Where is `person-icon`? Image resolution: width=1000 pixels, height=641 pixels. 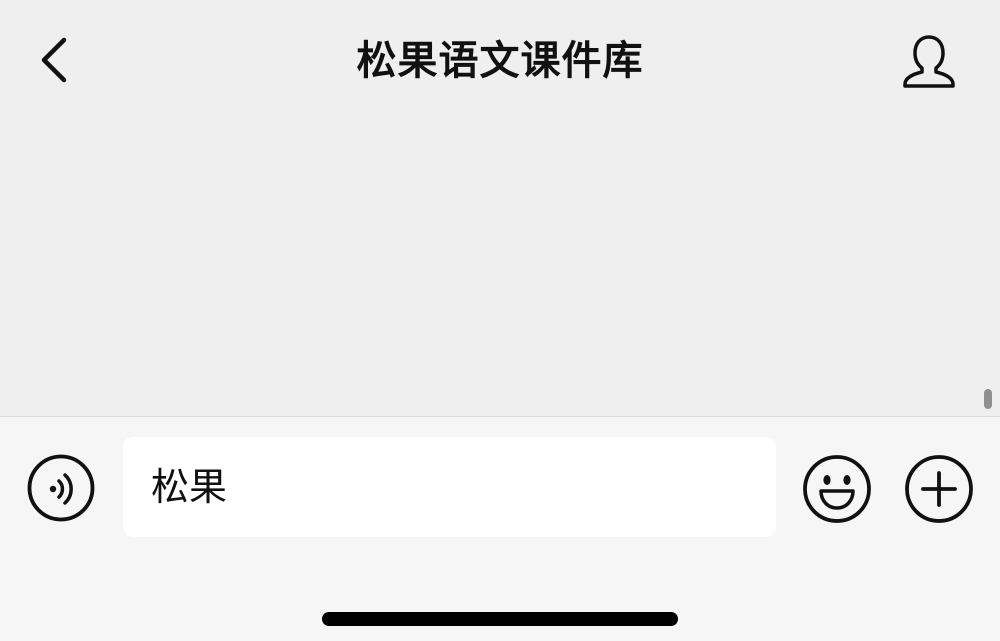
person-icon is located at coordinates (929, 61).